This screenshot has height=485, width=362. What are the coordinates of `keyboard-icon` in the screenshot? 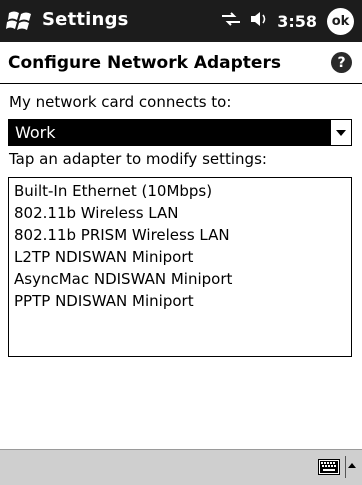 It's located at (329, 467).